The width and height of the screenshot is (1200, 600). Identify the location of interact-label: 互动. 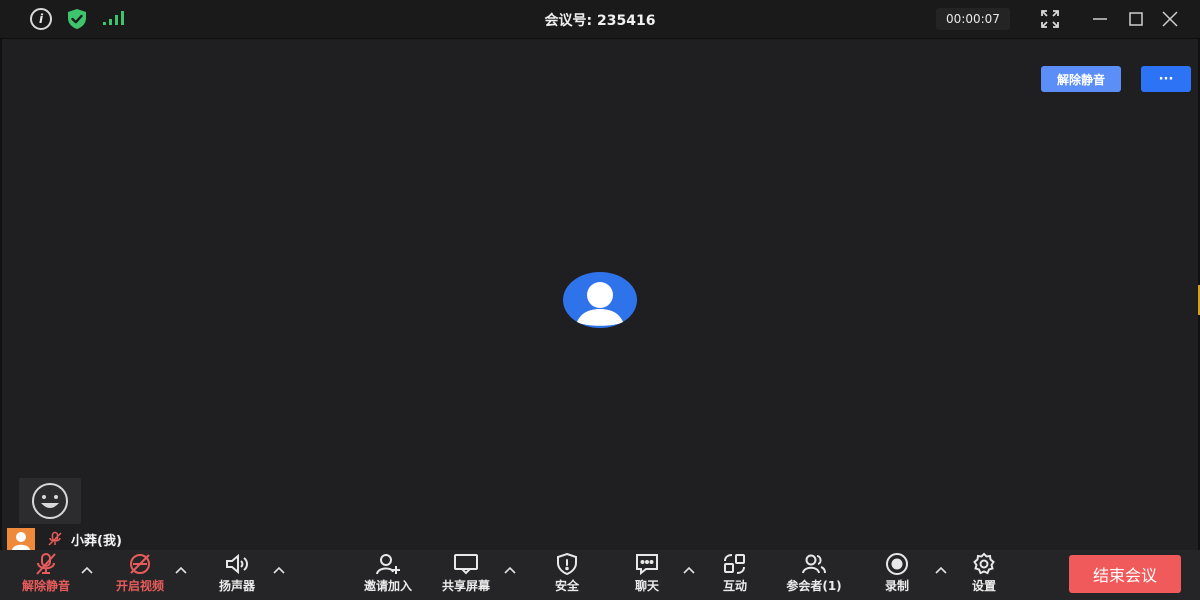
(734, 586).